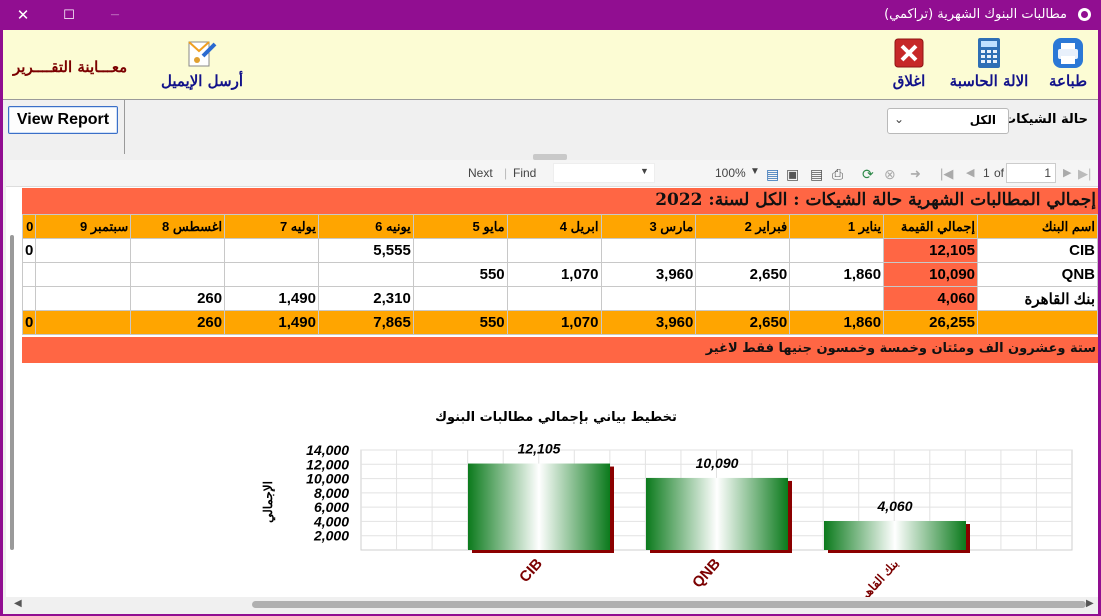  I want to click on column-header: 0, so click(29, 226).